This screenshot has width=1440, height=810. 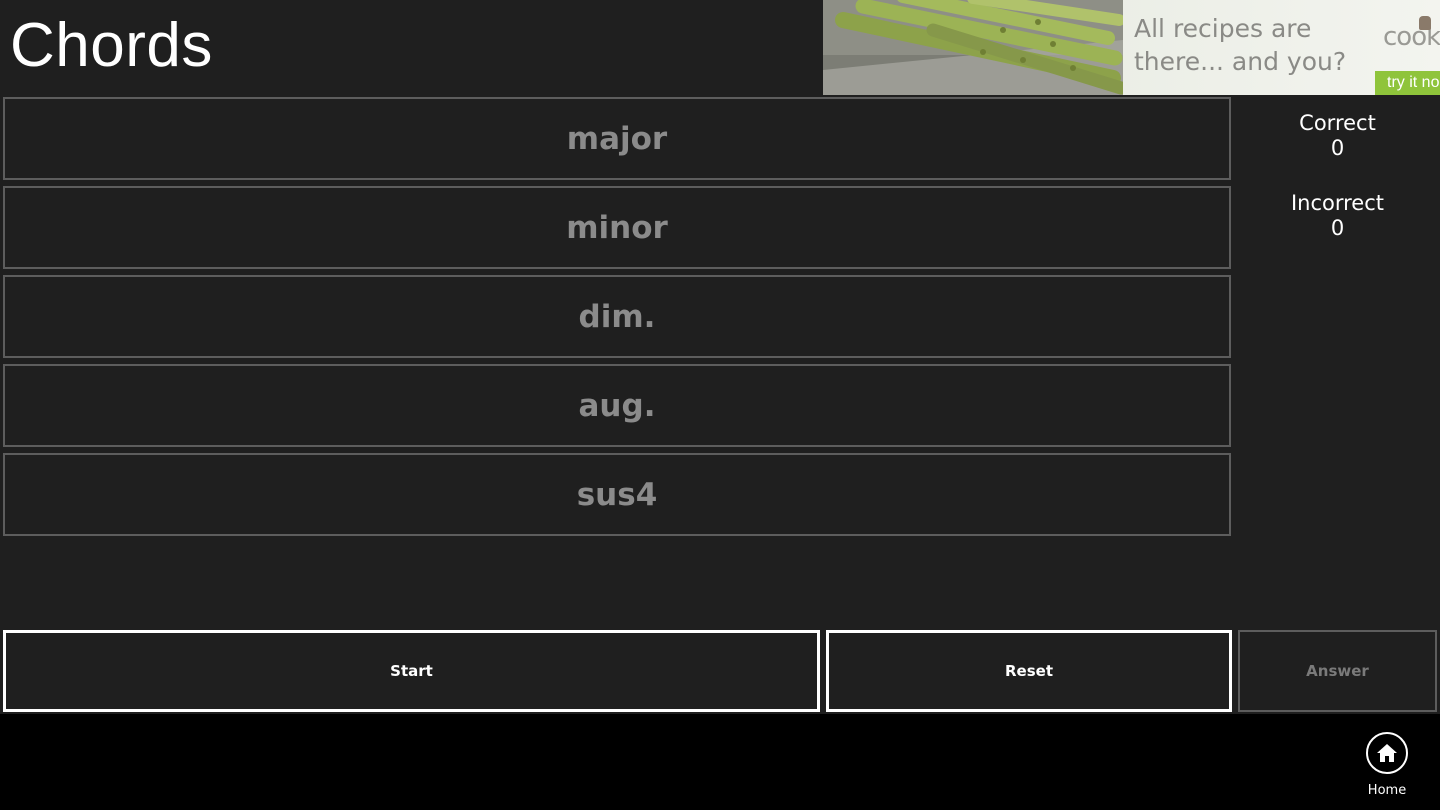 I want to click on chef-hat-icon, so click(x=1425, y=23).